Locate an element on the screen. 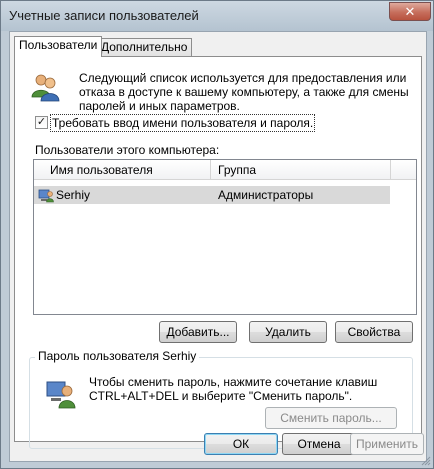 The height and width of the screenshot is (469, 434). window-title: Учетные записи пользователей is located at coordinates (104, 15).